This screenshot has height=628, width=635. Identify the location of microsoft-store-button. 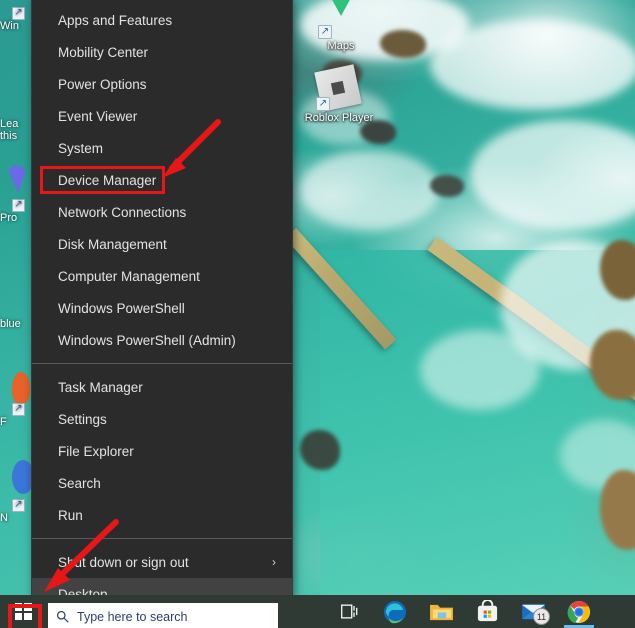
(487, 611).